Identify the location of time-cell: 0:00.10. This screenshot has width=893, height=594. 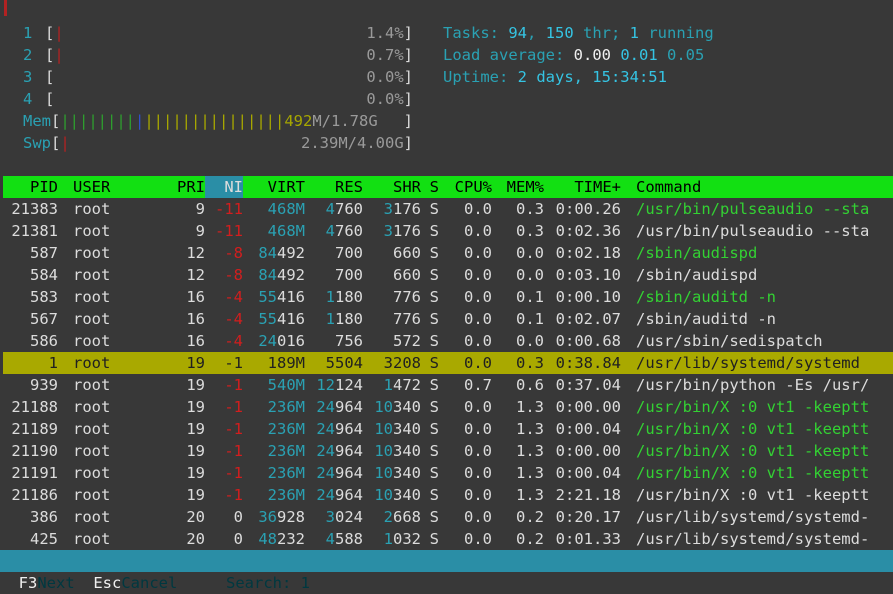
(582, 297).